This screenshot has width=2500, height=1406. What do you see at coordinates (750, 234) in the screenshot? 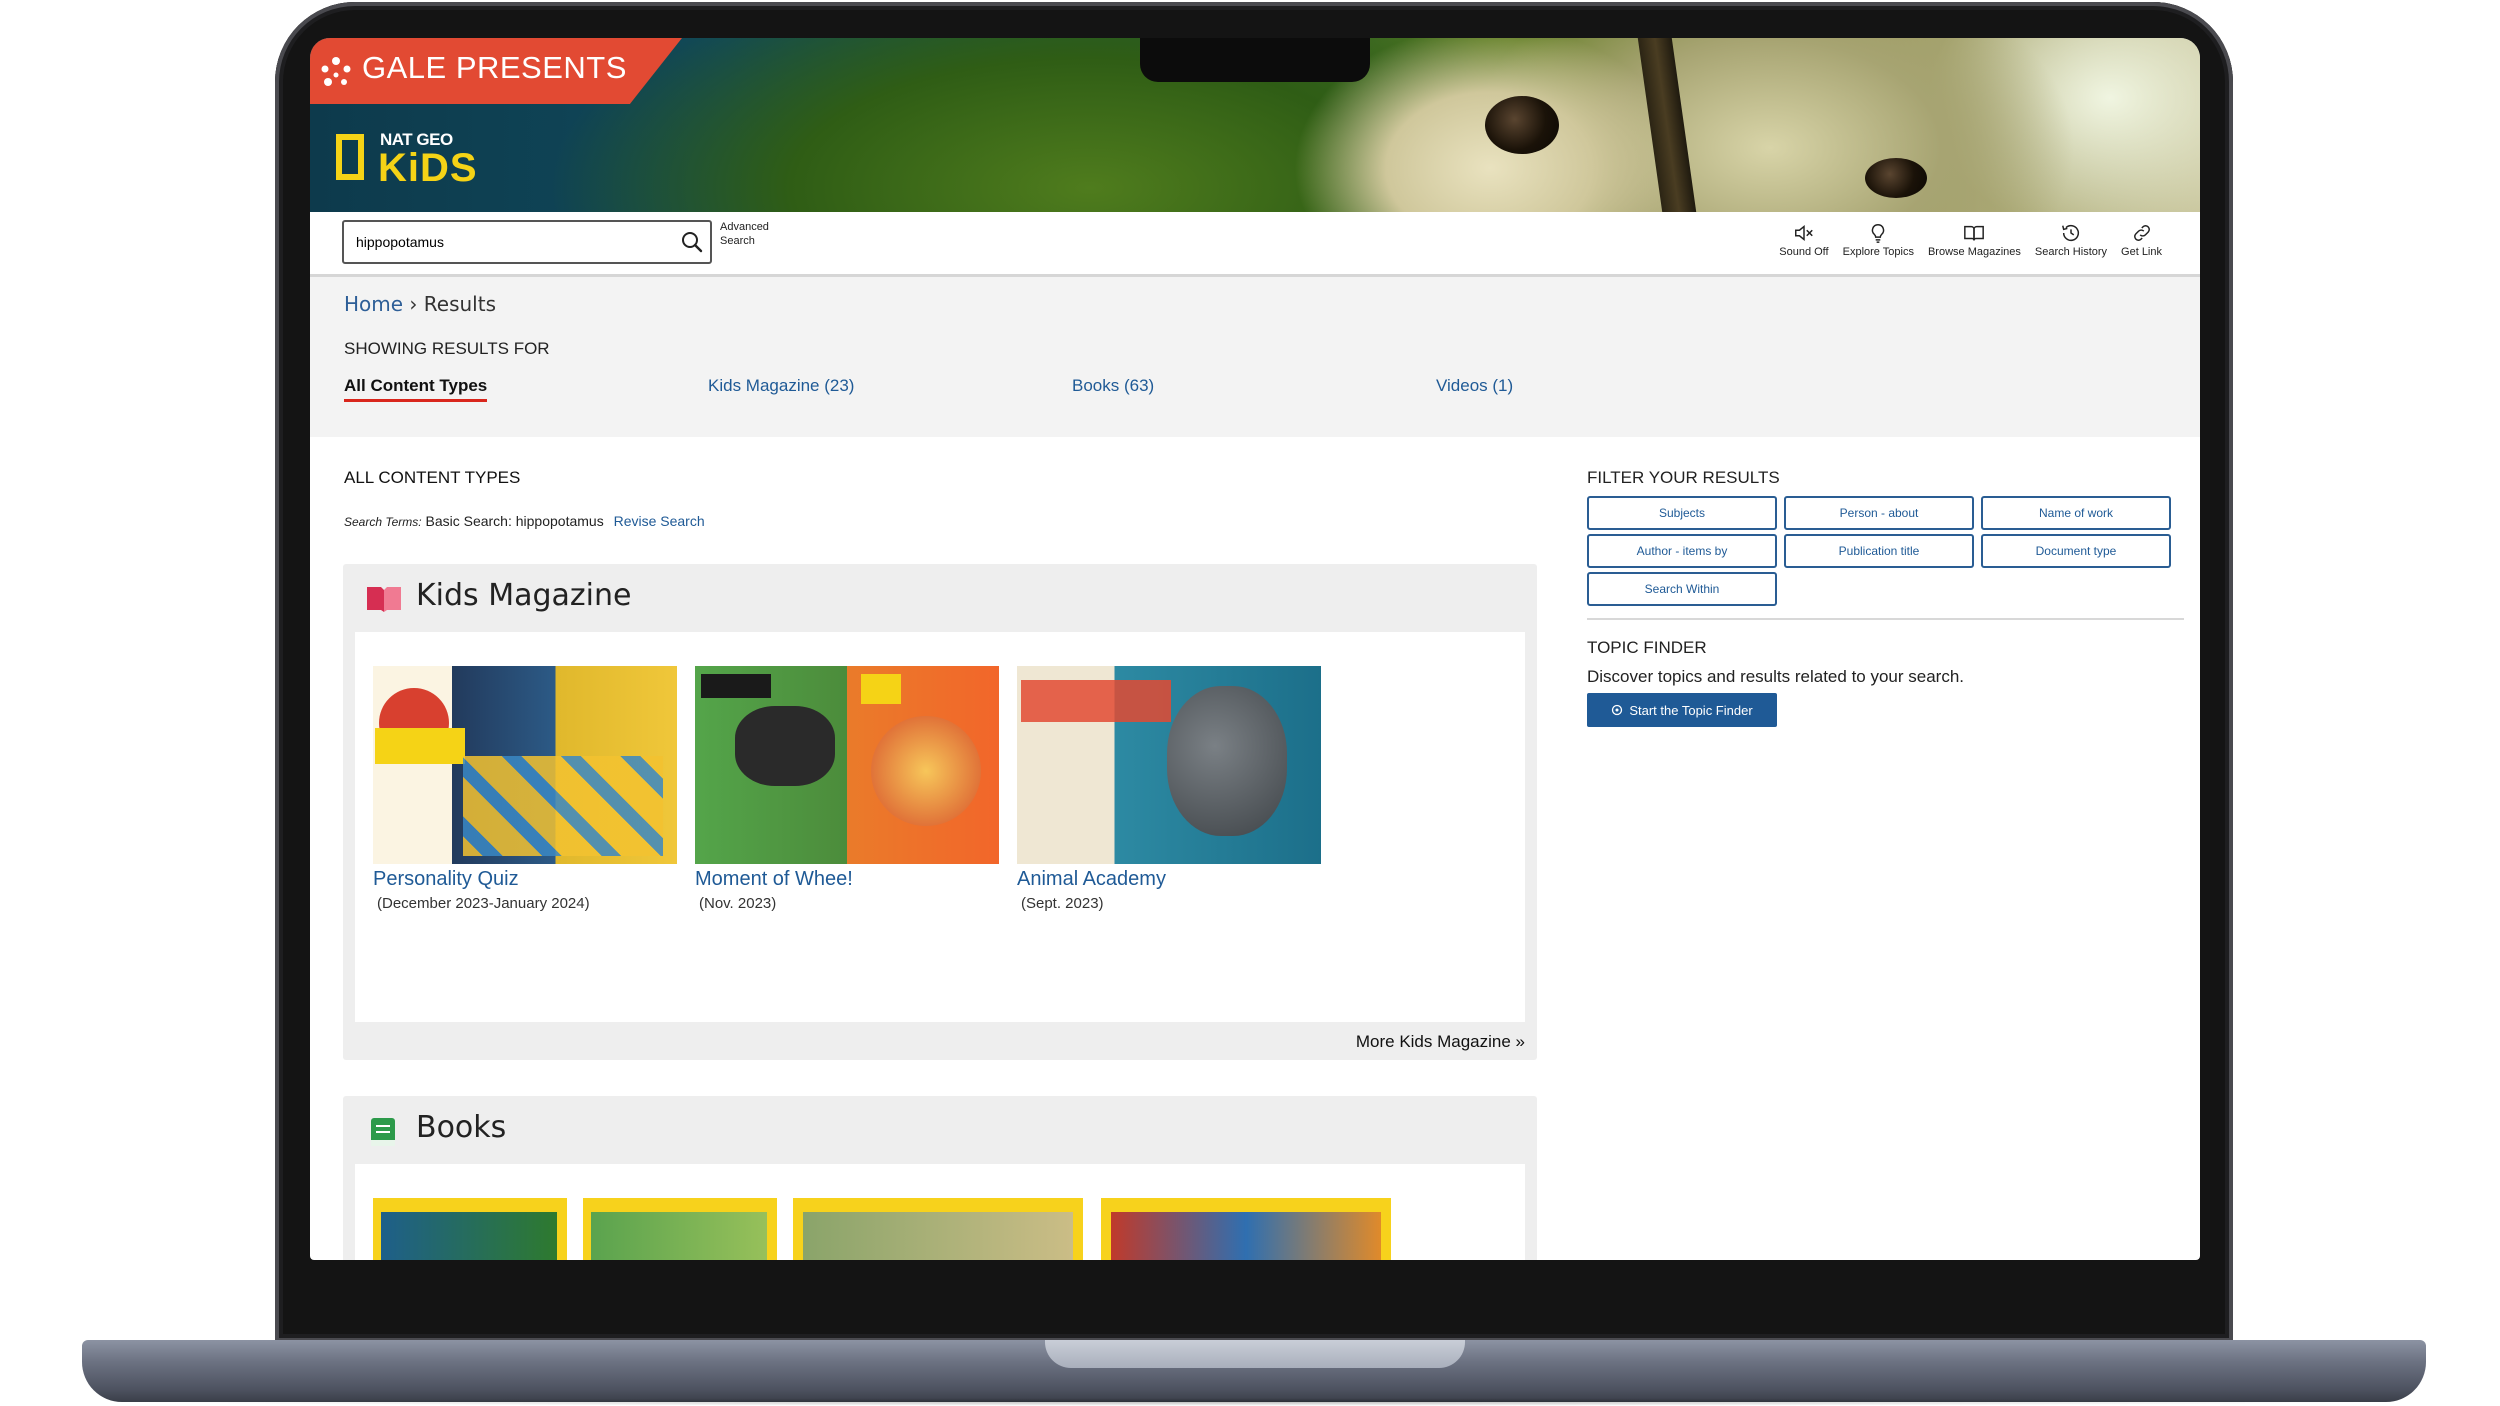
I see `advanced-search-link: Advanced Search` at bounding box center [750, 234].